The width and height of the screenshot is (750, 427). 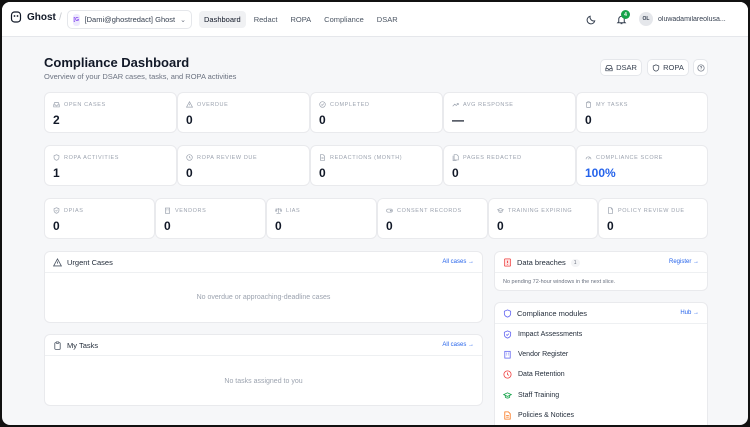 I want to click on stat-label: LIAS, so click(x=293, y=210).